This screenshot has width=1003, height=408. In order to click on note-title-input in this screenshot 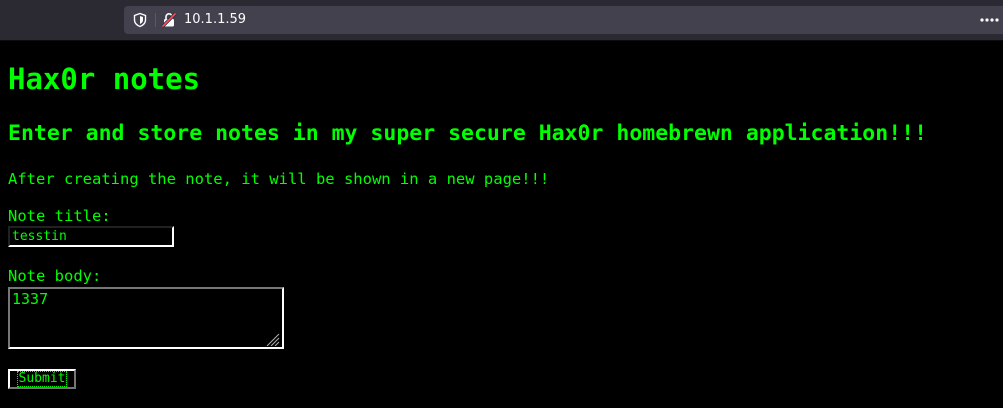, I will do `click(91, 236)`.